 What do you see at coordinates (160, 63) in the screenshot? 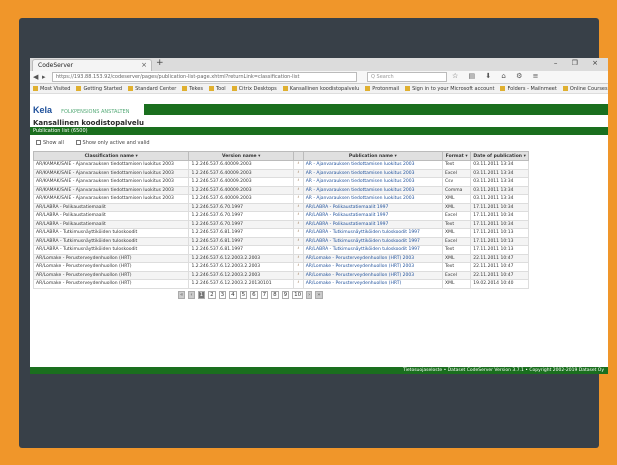
I see `new-tab-icon: +` at bounding box center [160, 63].